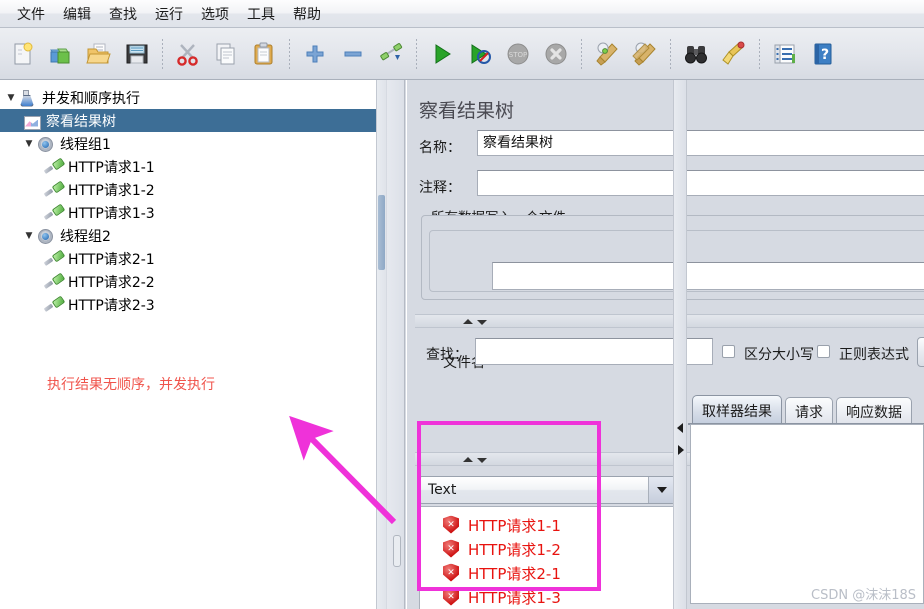 The height and width of the screenshot is (609, 924). I want to click on comment-input, so click(700, 183).